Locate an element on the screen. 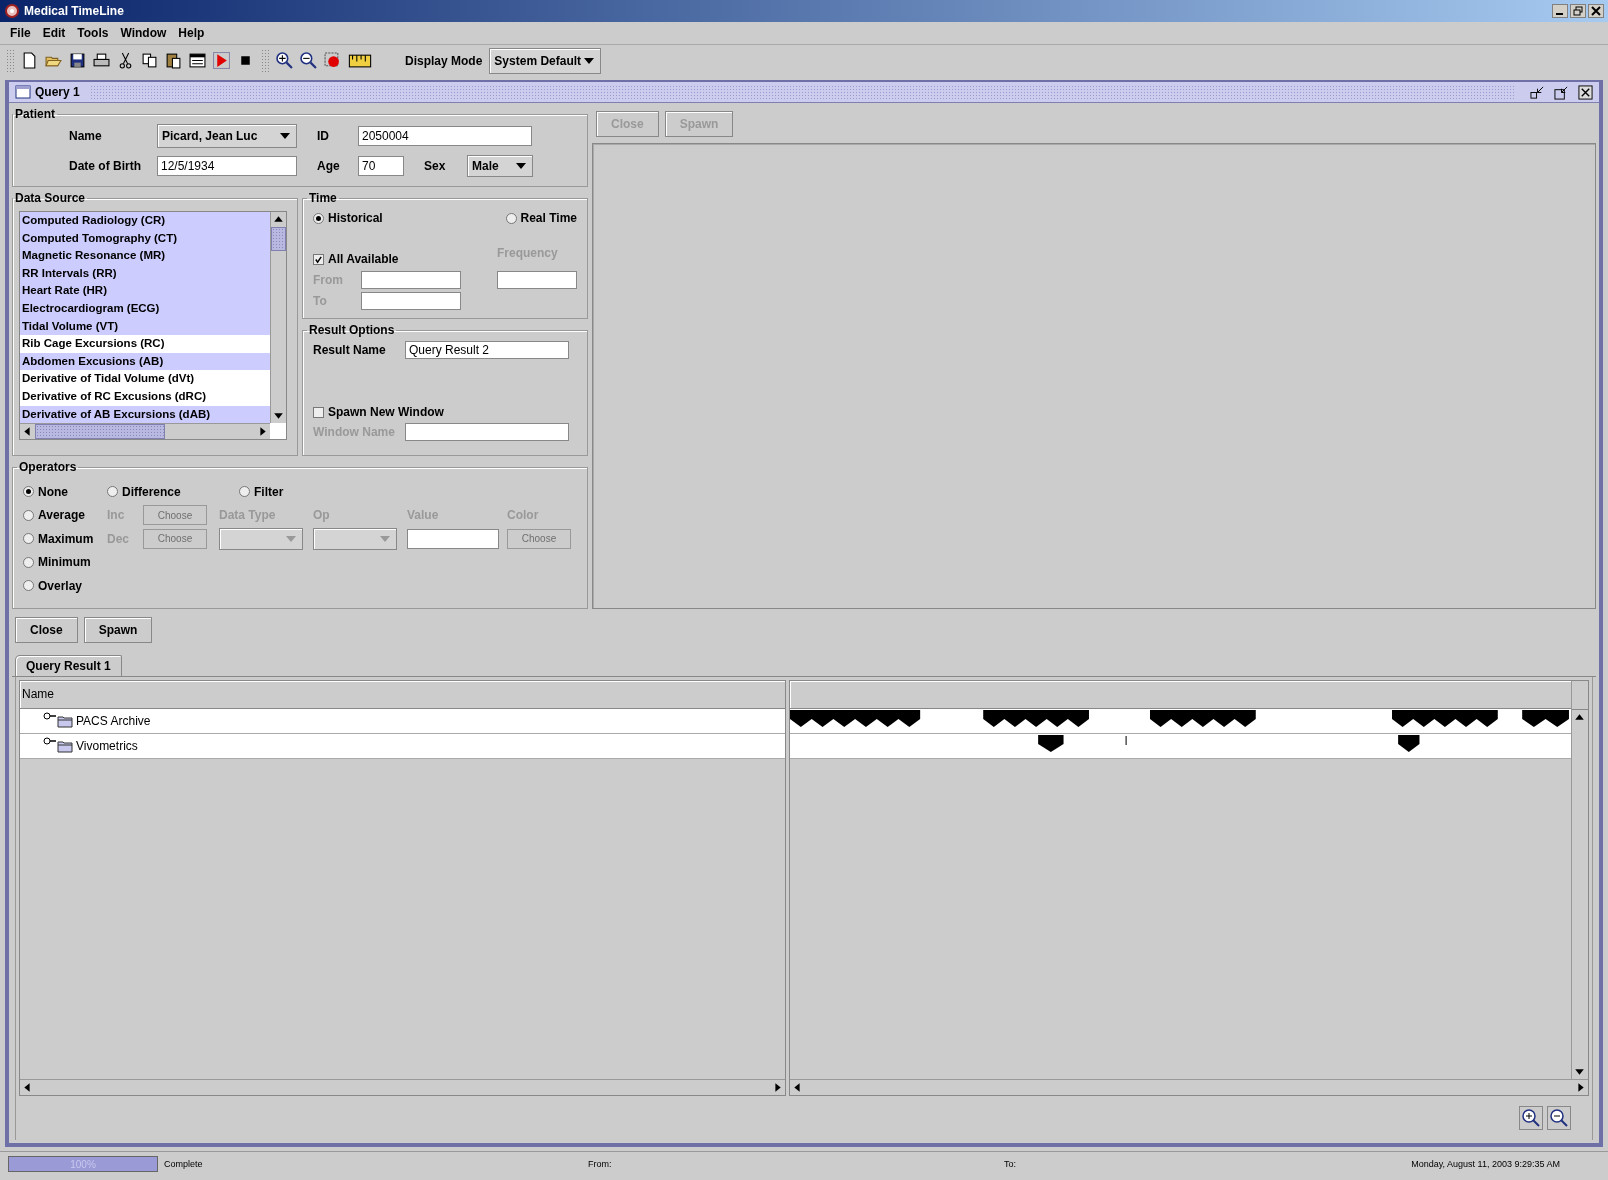 Image resolution: width=1608 pixels, height=1180 pixels. time-mode-radio: Real Time is located at coordinates (541, 218).